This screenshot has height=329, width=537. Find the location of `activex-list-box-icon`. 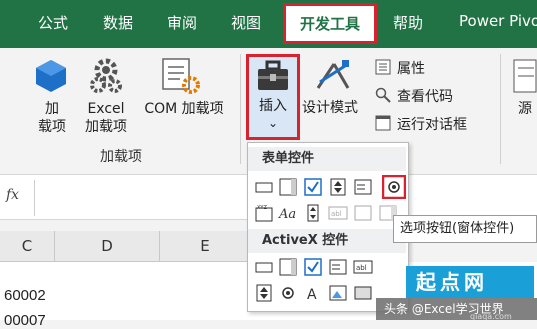

activex-list-box-icon is located at coordinates (338, 267).